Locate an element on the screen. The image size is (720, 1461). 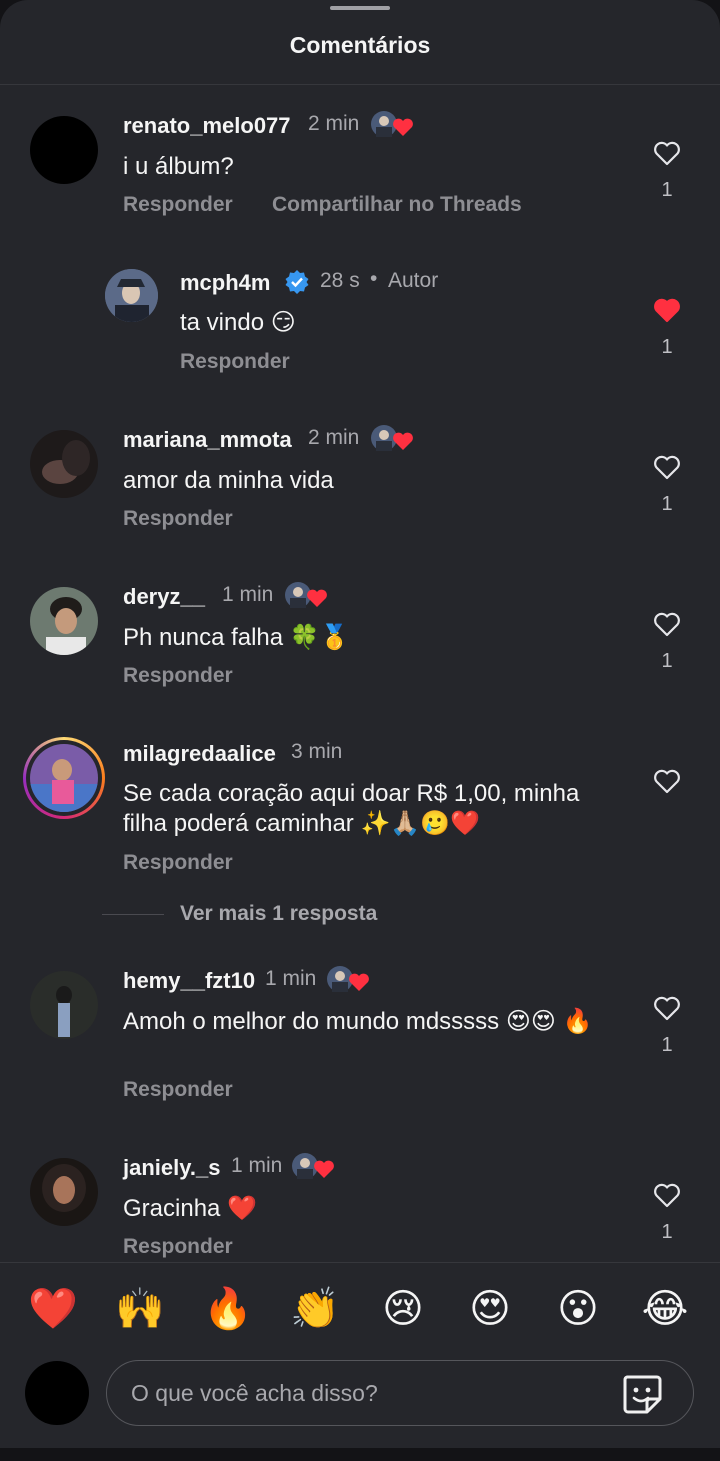
comment-username: mariana_mmota is located at coordinates (207, 440).